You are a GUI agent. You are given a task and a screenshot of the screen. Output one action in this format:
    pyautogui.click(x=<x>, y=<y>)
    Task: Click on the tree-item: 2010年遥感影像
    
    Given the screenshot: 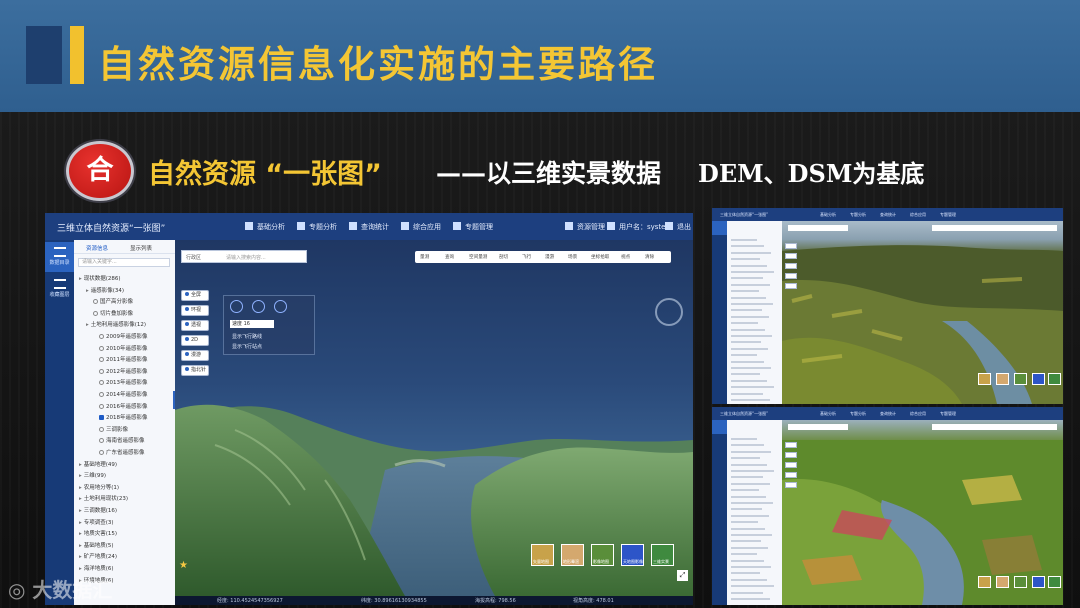 What is the action you would take?
    pyautogui.click(x=123, y=348)
    